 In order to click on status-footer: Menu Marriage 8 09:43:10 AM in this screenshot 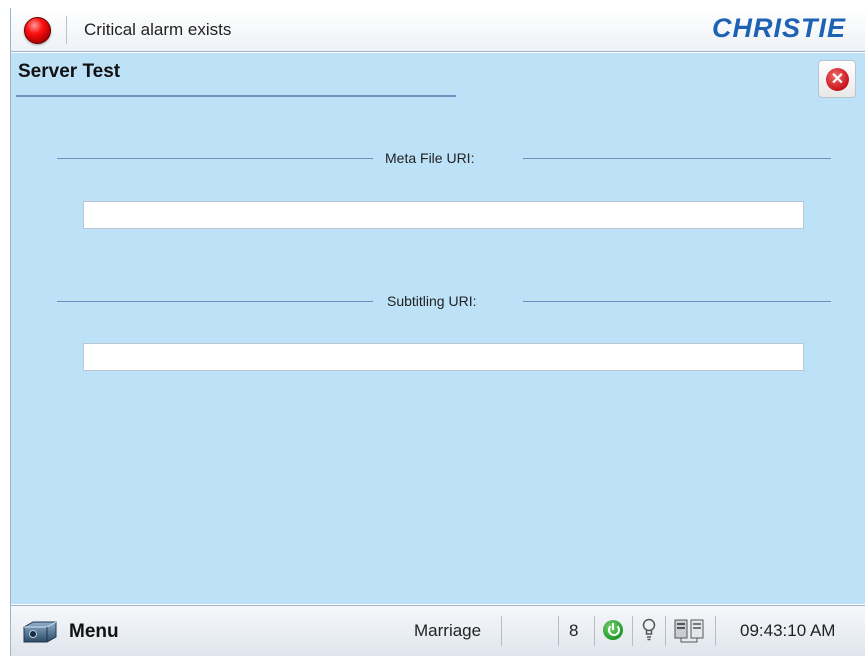, I will do `click(438, 630)`.